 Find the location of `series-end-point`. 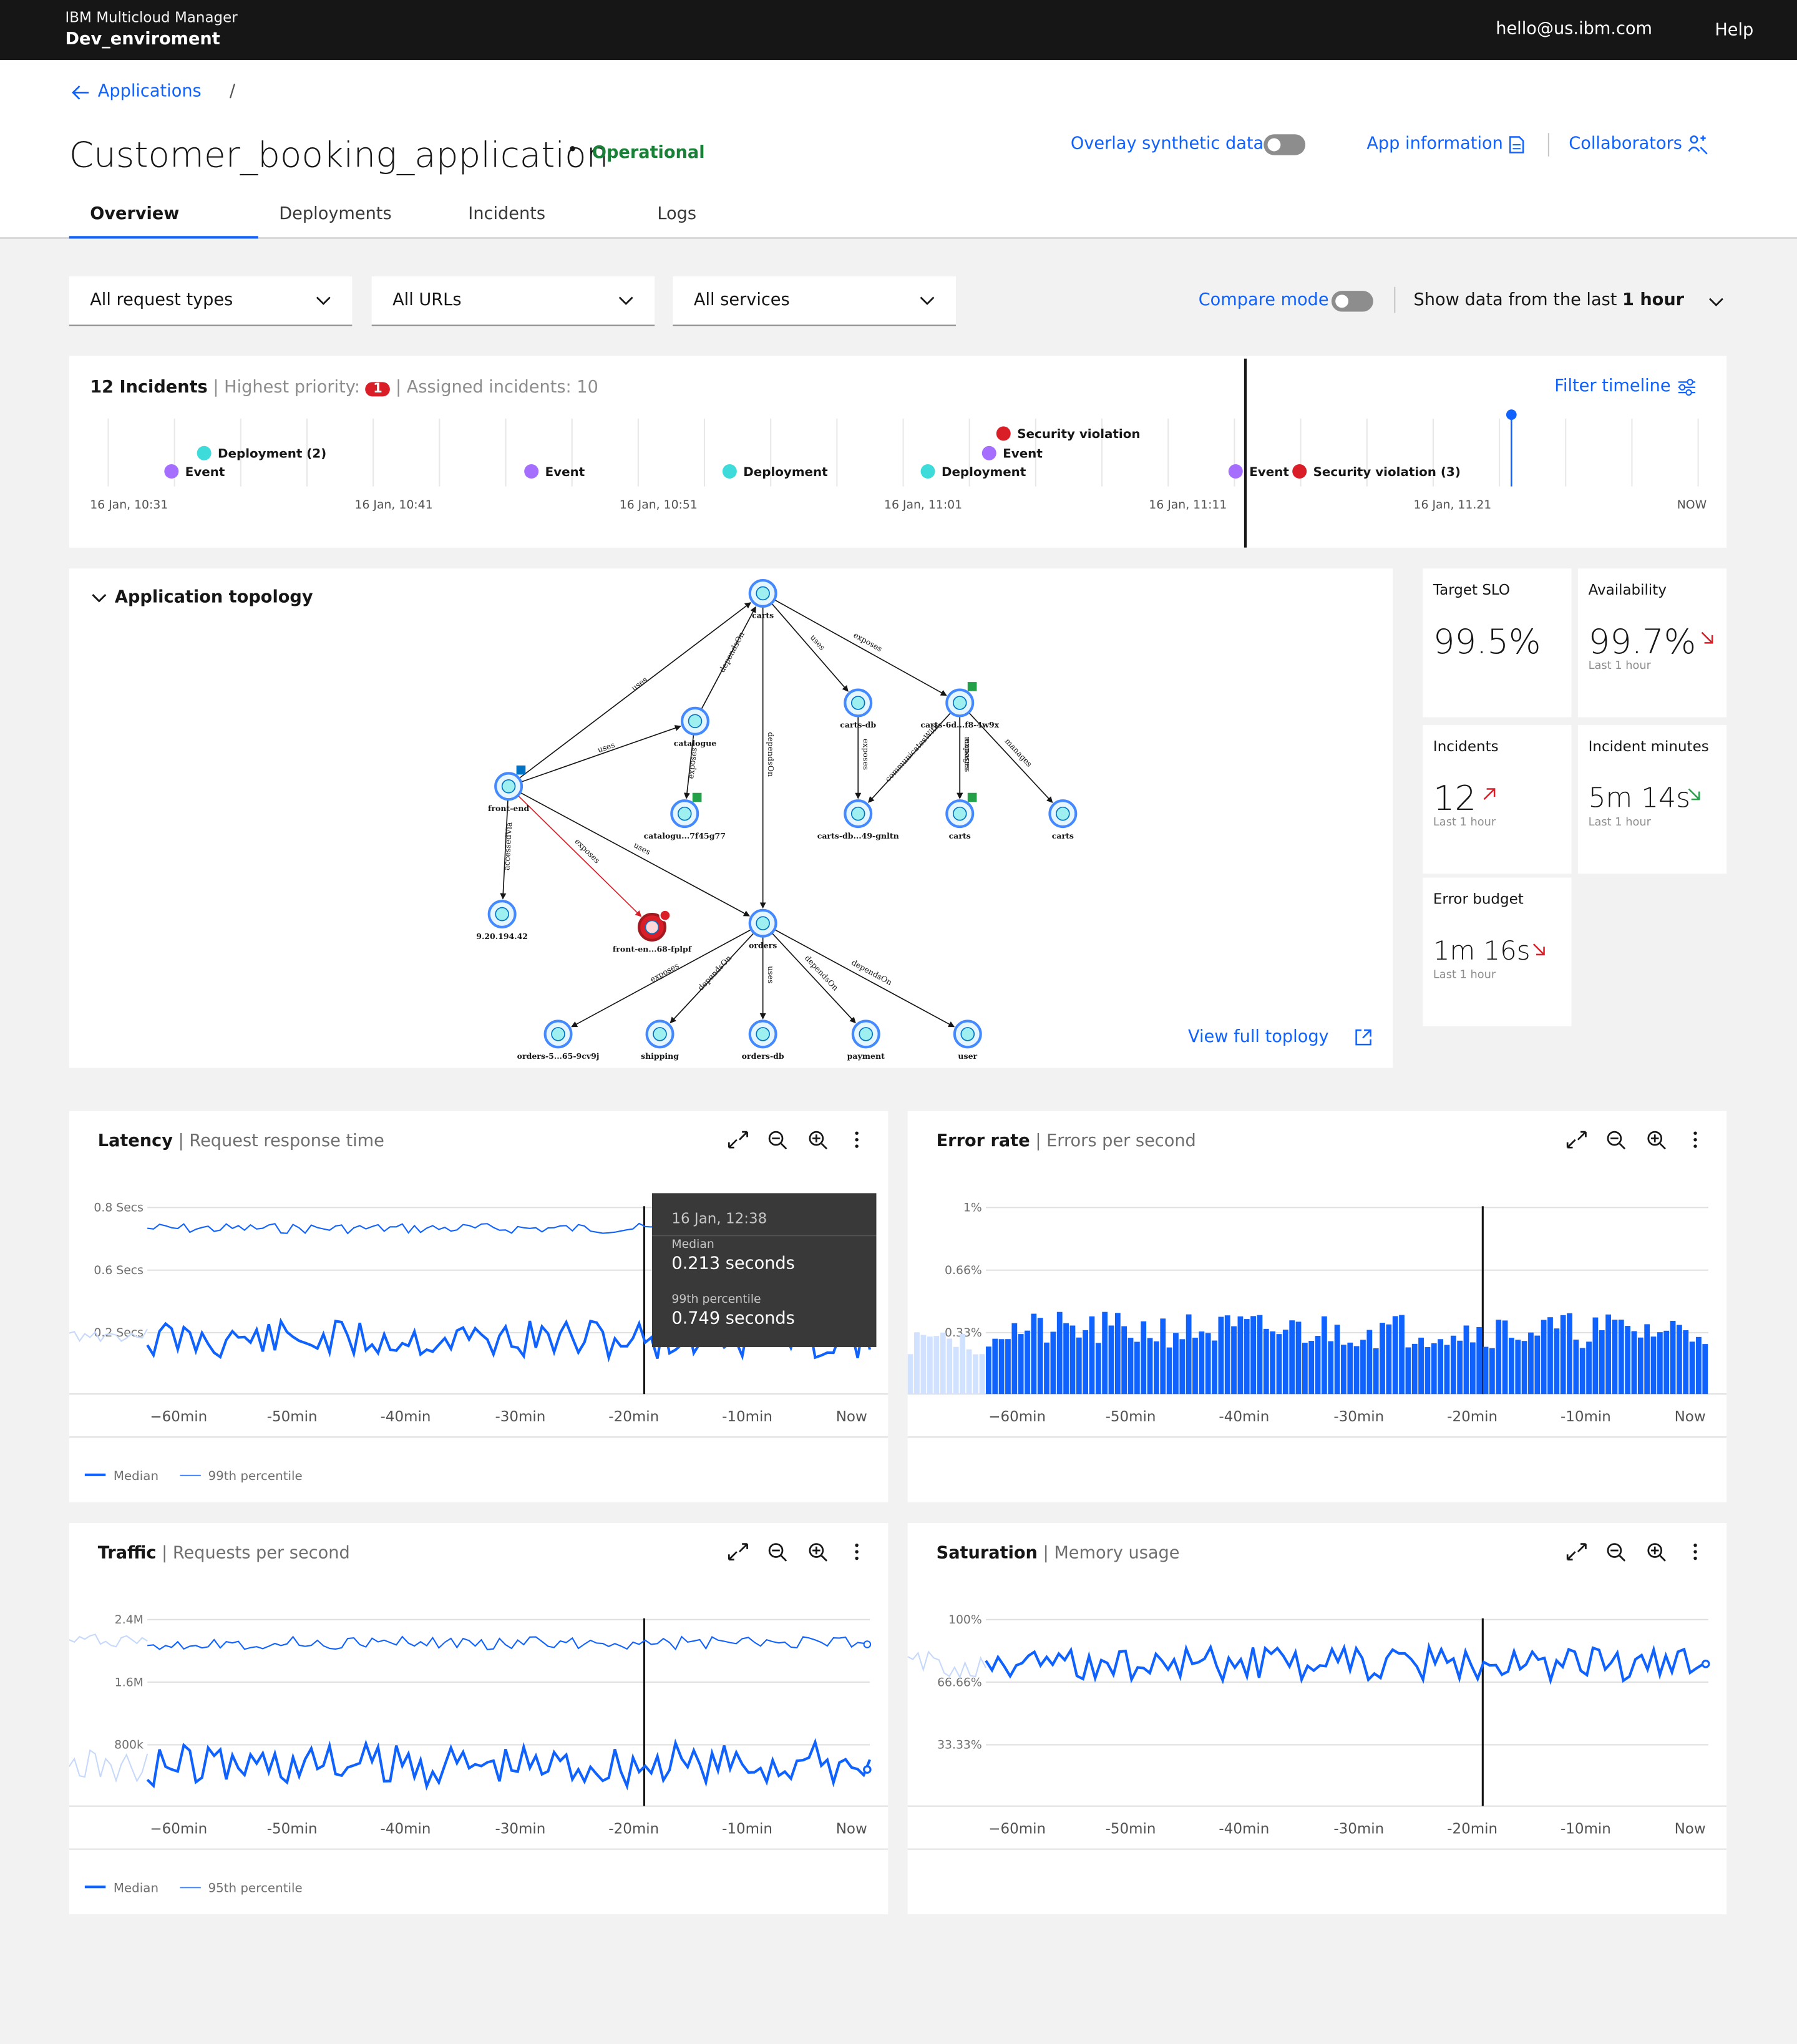

series-end-point is located at coordinates (1705, 1664).